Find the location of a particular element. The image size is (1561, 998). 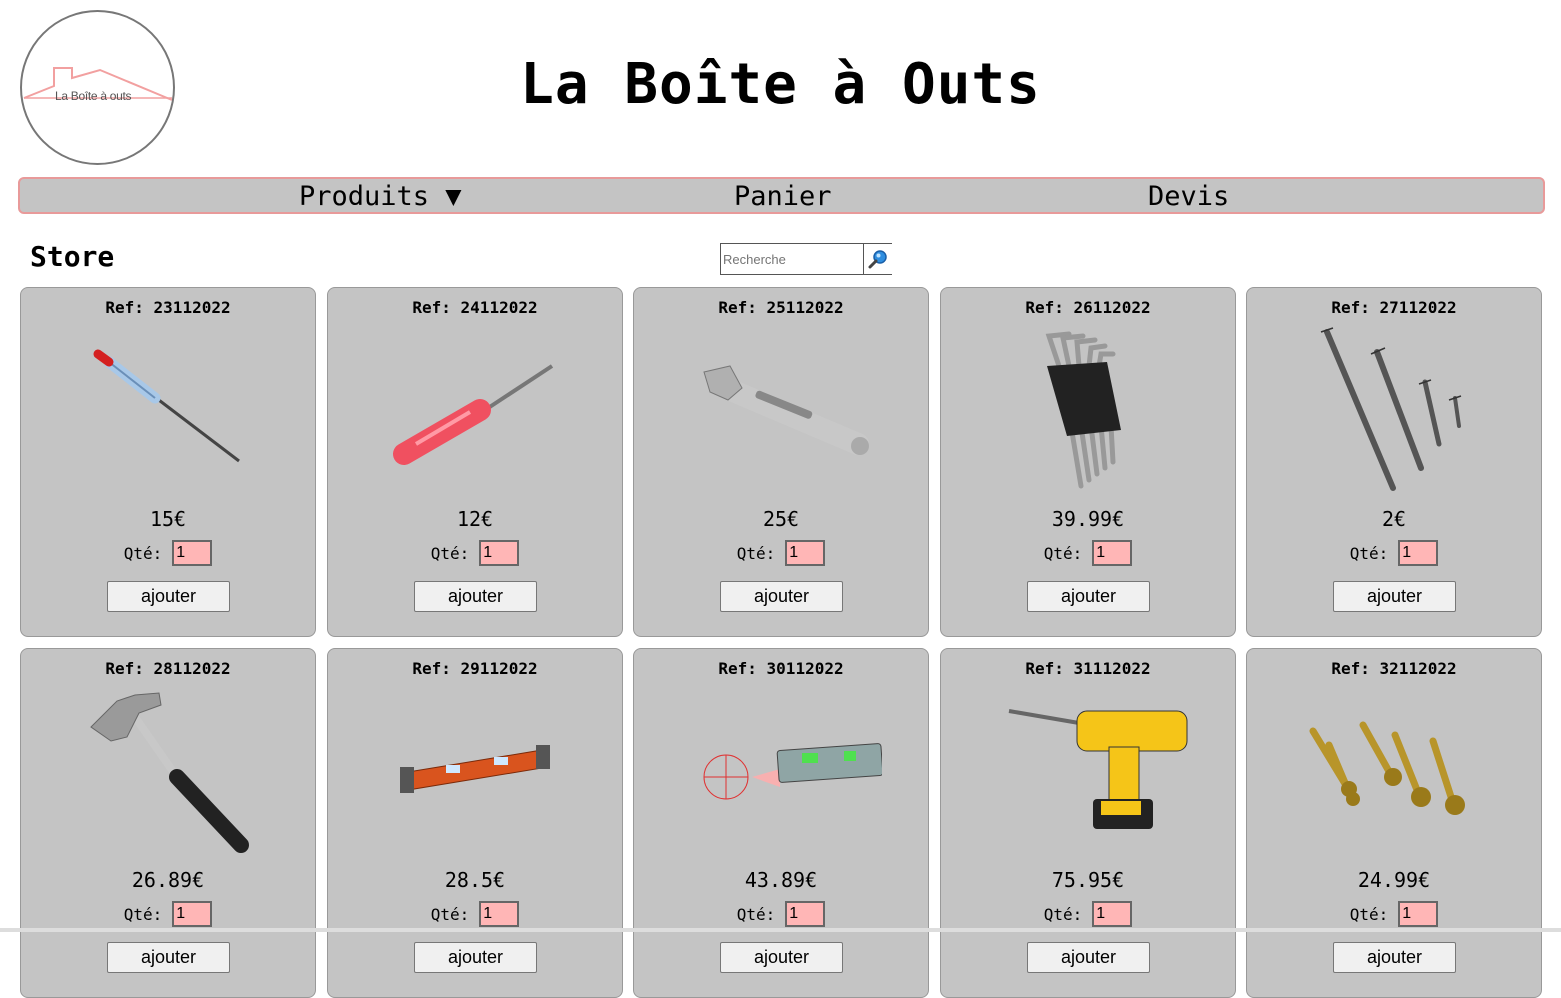

nav-cart: Panier is located at coordinates (783, 195).